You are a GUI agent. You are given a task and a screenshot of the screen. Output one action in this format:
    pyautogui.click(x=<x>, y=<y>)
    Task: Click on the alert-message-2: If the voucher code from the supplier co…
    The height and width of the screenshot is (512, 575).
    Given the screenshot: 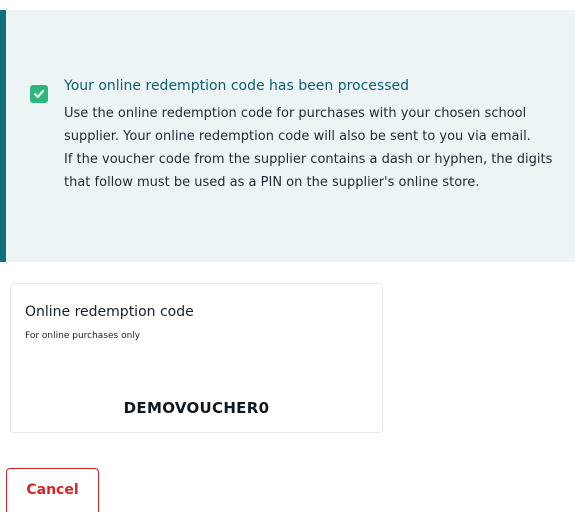 What is the action you would take?
    pyautogui.click(x=308, y=171)
    